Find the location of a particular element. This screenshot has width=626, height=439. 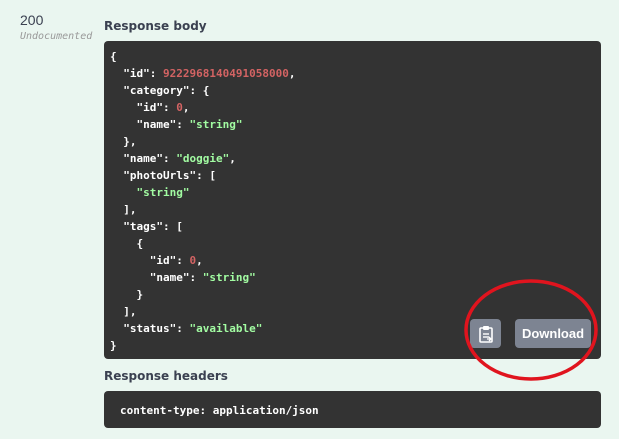

response-body-title: Response body is located at coordinates (155, 26).